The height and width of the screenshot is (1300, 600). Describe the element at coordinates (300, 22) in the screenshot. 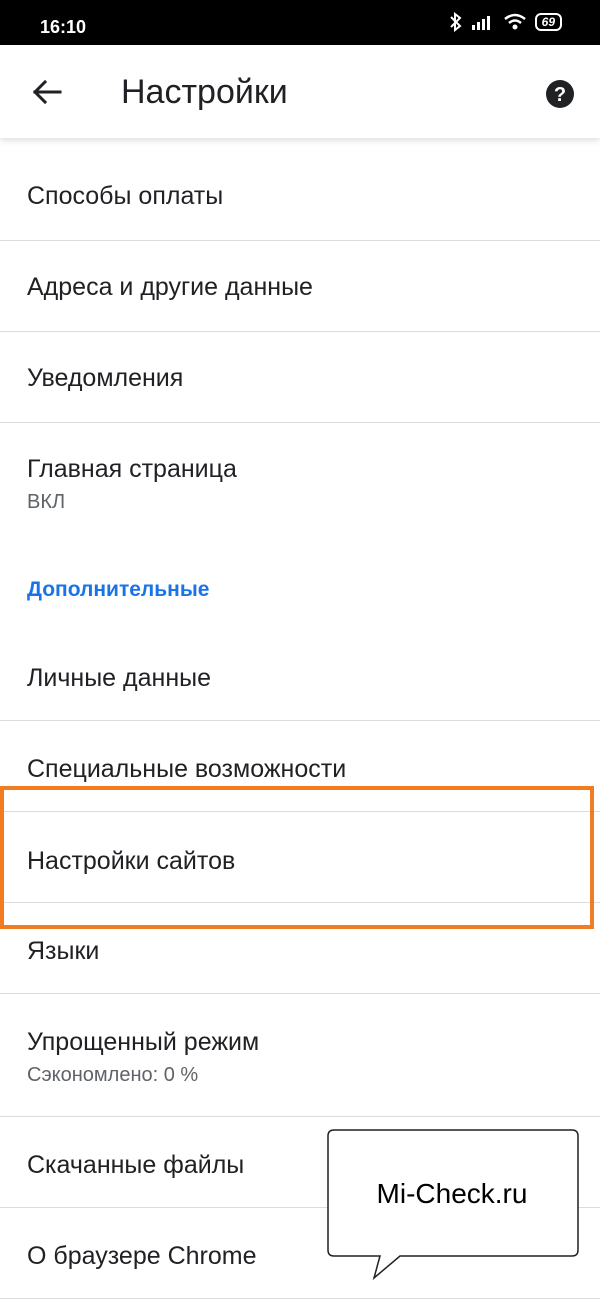

I see `status-bar: 16:10 69` at that location.